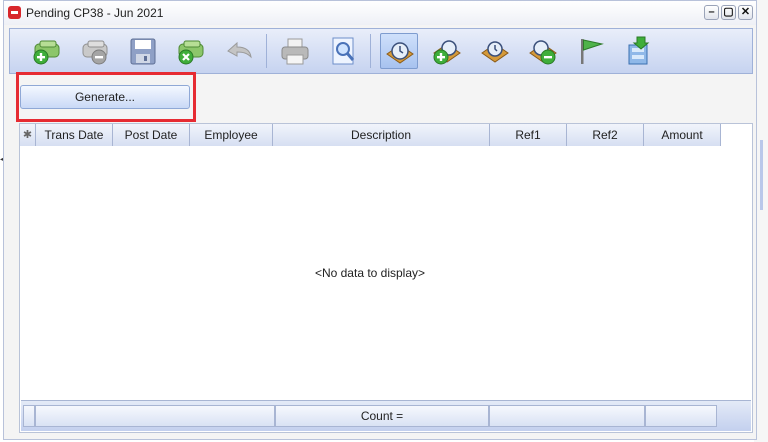 This screenshot has height=442, width=768. I want to click on print-button, so click(295, 51).